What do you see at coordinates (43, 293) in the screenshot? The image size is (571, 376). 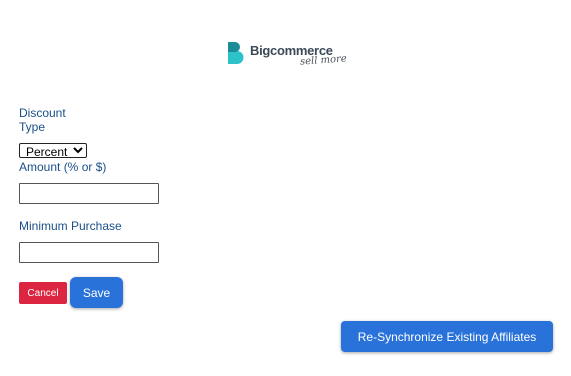 I see `cancel-button: Cancel` at bounding box center [43, 293].